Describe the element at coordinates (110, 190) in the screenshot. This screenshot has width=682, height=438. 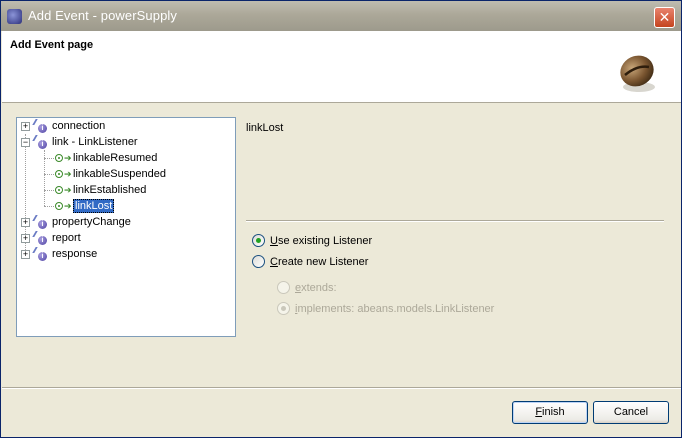
I see `tree-item-label: linkEstablished` at that location.